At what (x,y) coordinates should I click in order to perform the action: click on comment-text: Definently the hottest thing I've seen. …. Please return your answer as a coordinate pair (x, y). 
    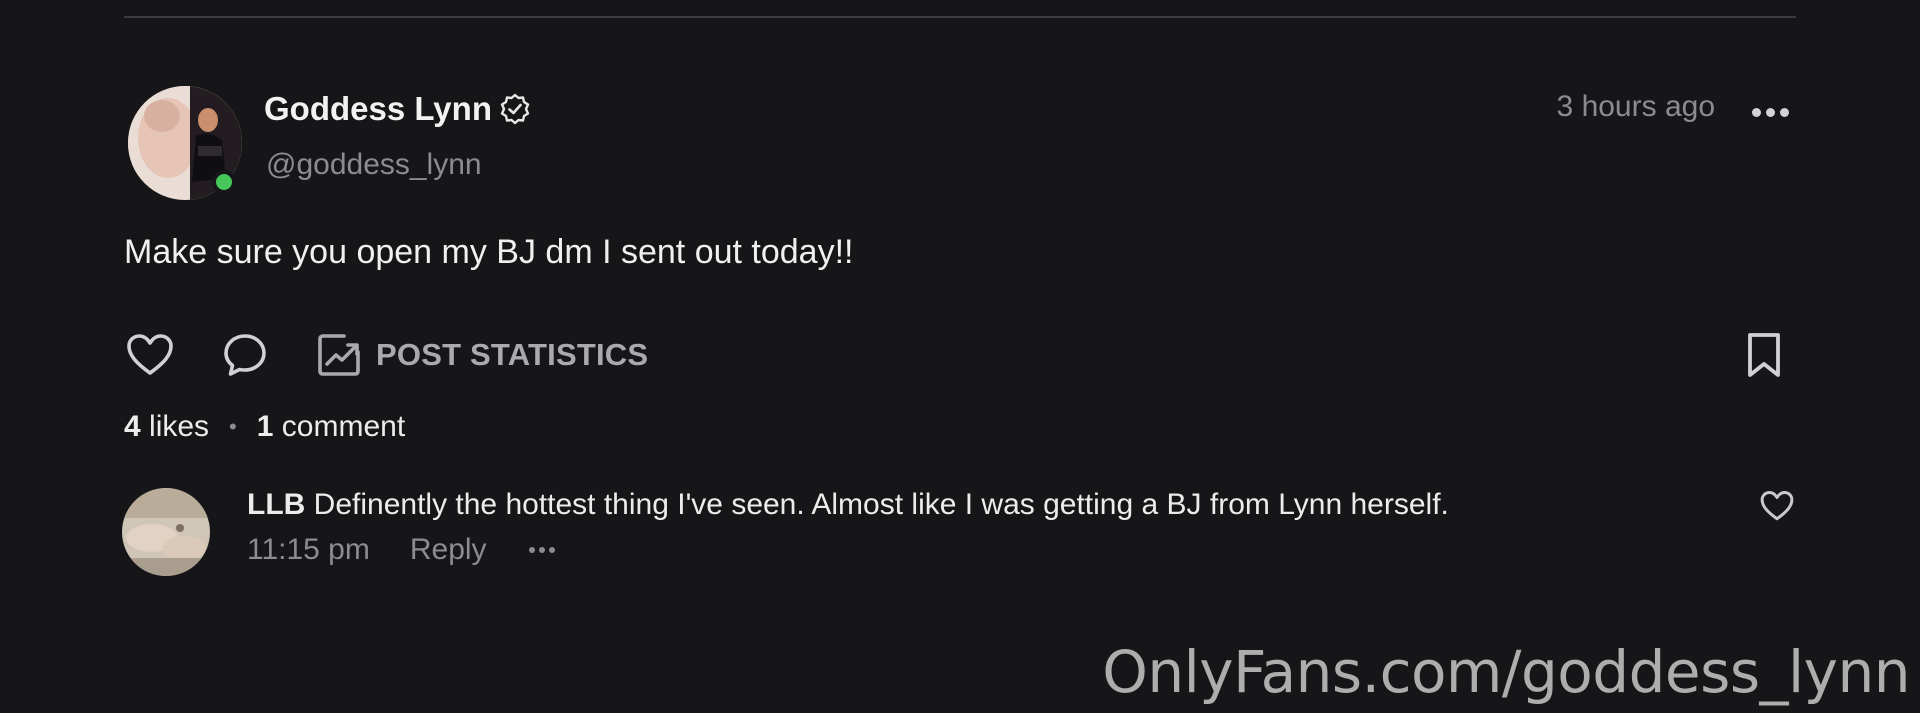
    Looking at the image, I should click on (881, 504).